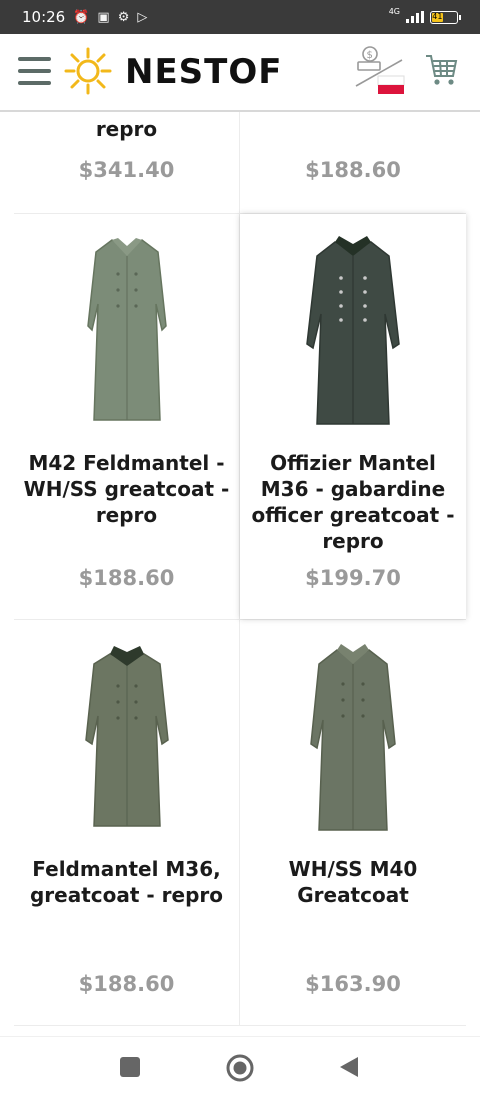  Describe the element at coordinates (126, 489) in the screenshot. I see `product-title: M42 Feldmantel - WH/SS greatcoat - repro` at that location.